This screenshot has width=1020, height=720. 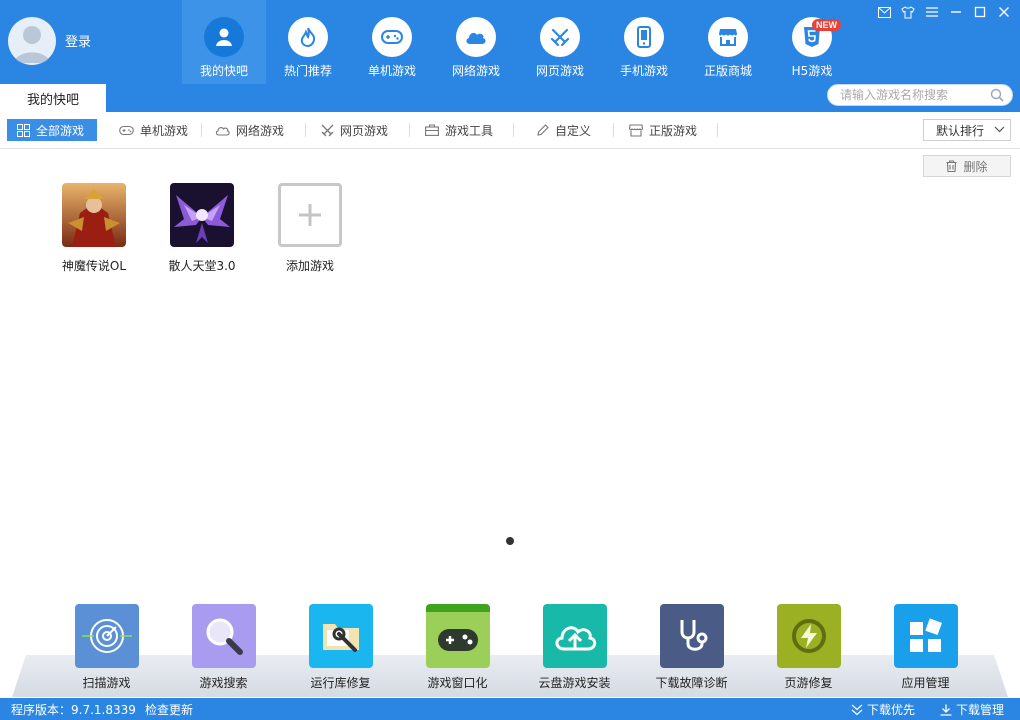 I want to click on cloud-upload-icon, so click(x=574, y=636).